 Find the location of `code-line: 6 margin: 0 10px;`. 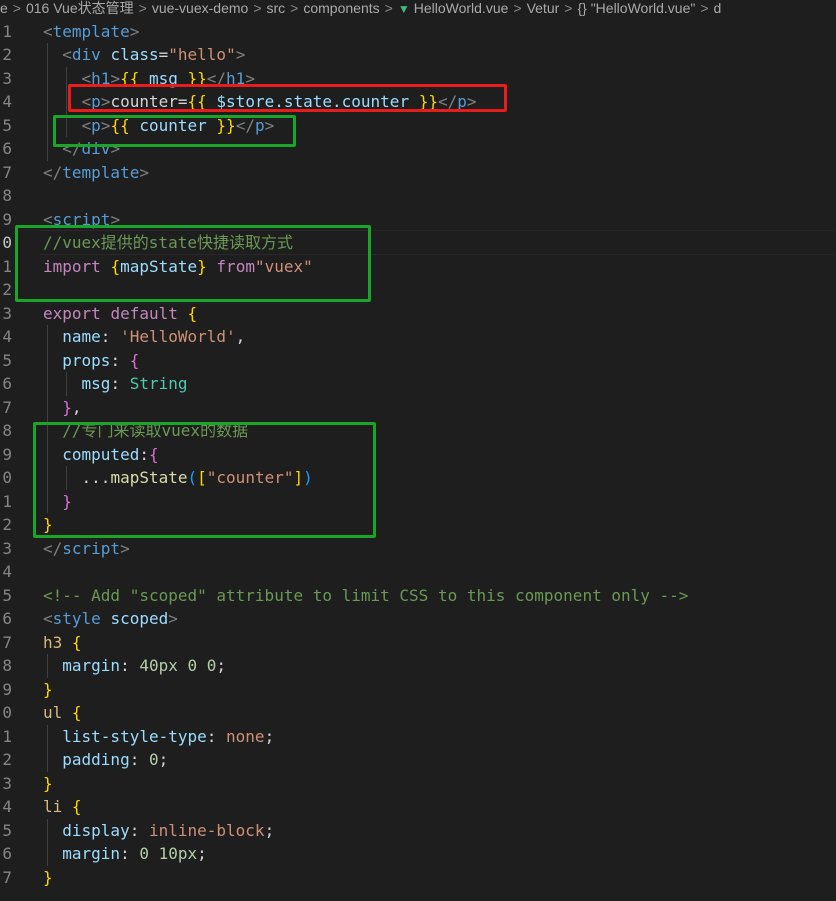

code-line: 6 margin: 0 10px; is located at coordinates (418, 854).